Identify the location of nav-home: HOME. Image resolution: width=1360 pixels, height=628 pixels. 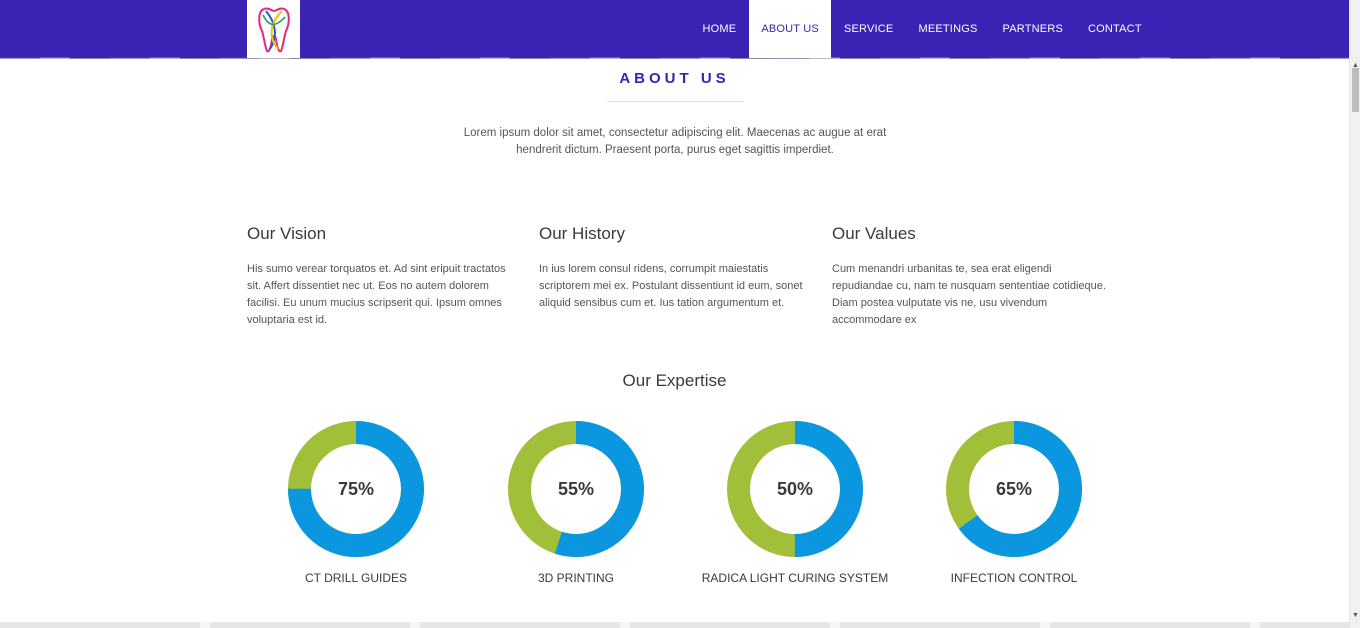
(719, 29).